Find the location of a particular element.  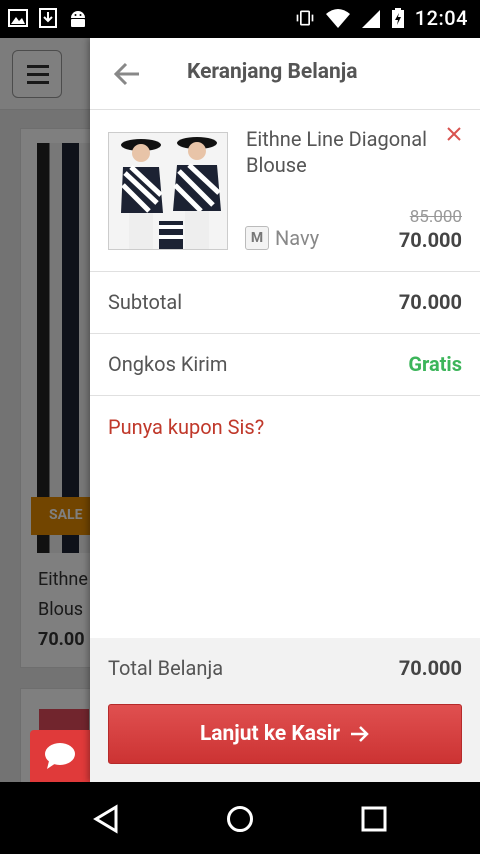

arrow-right-icon is located at coordinates (360, 734).